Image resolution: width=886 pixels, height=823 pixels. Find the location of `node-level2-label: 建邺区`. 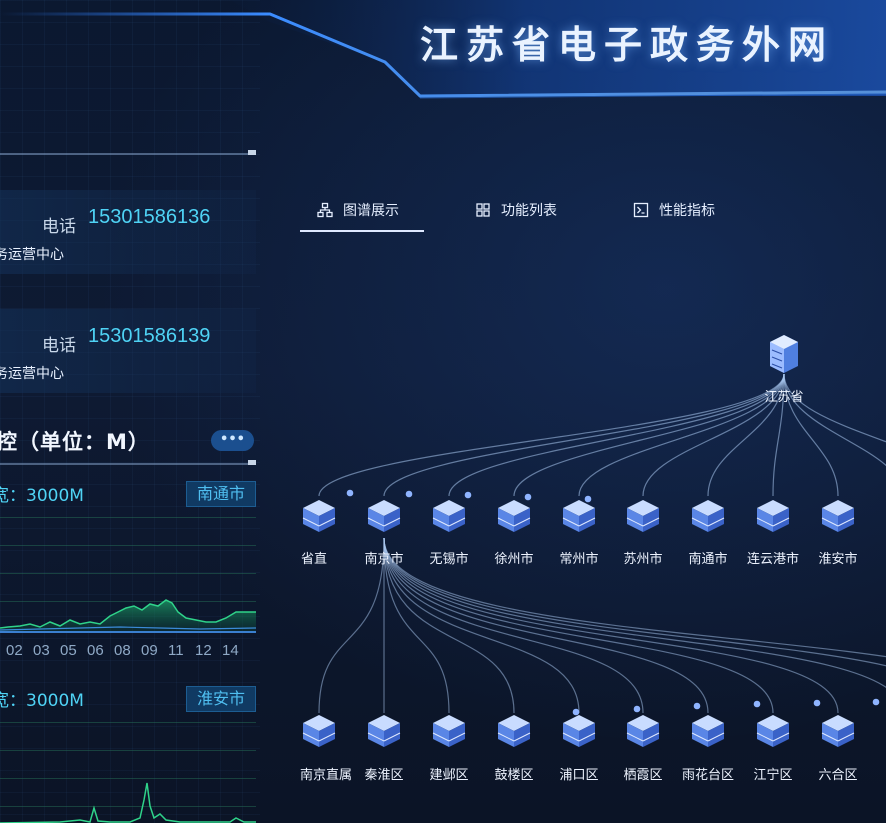

node-level2-label: 建邺区 is located at coordinates (448, 773).